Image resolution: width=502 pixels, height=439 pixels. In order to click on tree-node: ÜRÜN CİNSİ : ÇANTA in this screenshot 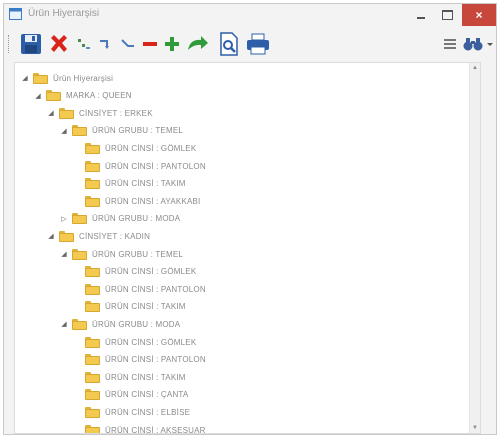, I will do `click(130, 395)`.